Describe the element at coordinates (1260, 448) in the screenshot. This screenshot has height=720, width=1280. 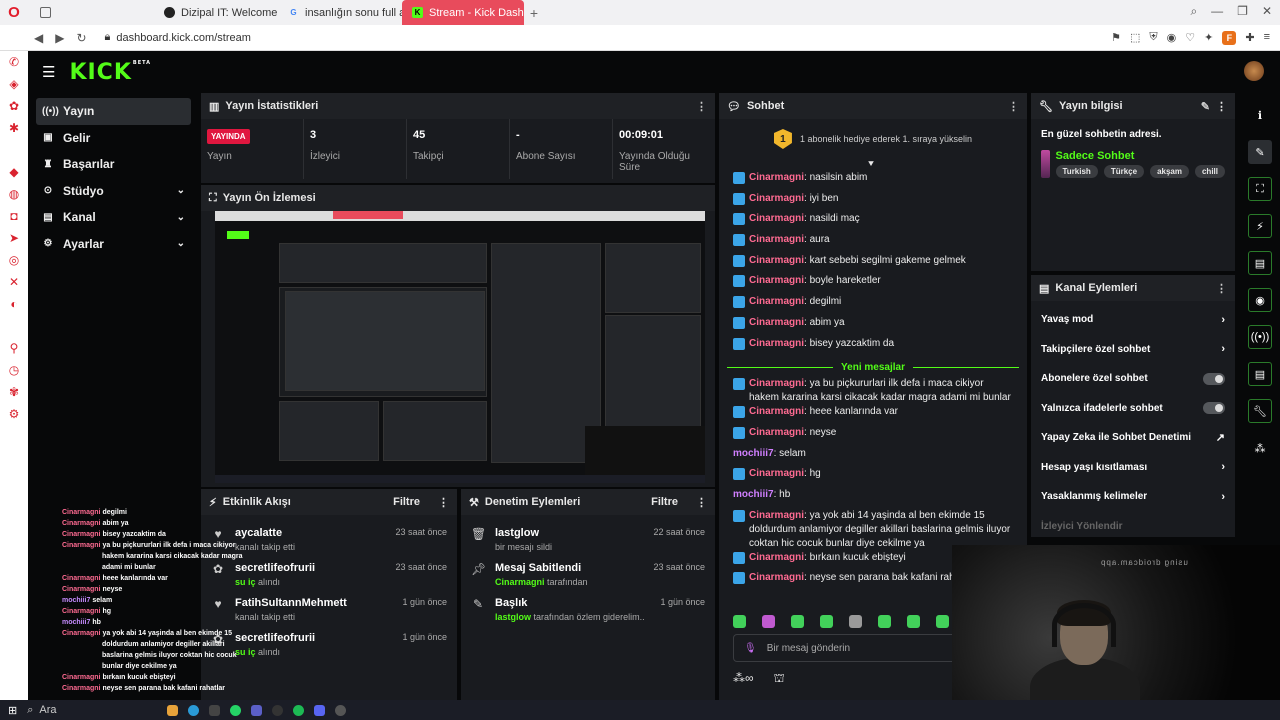
I see `community-icon: ⁂` at that location.